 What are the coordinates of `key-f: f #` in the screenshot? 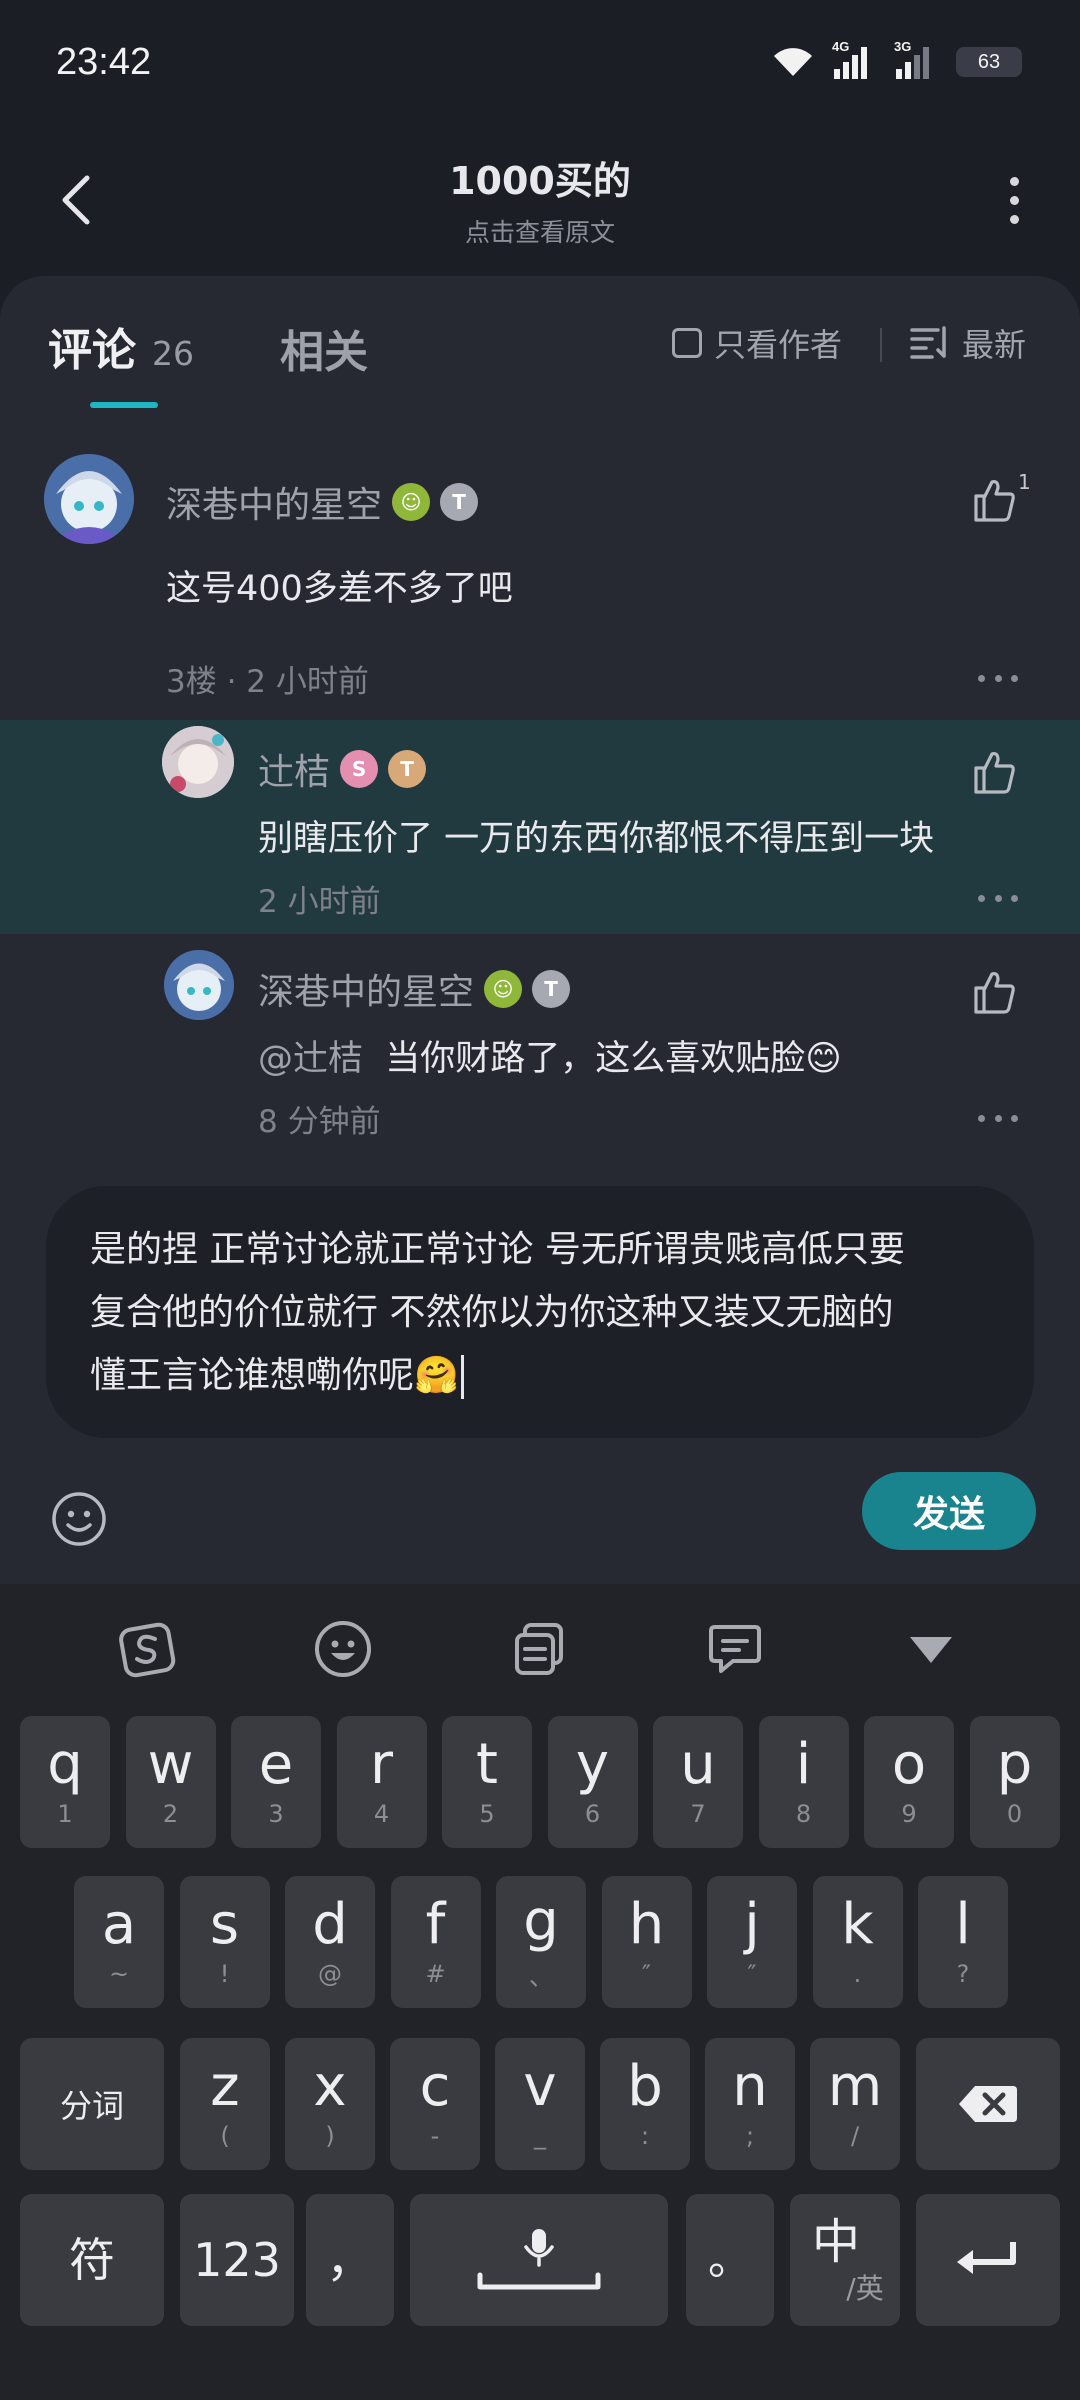 It's located at (435, 1942).